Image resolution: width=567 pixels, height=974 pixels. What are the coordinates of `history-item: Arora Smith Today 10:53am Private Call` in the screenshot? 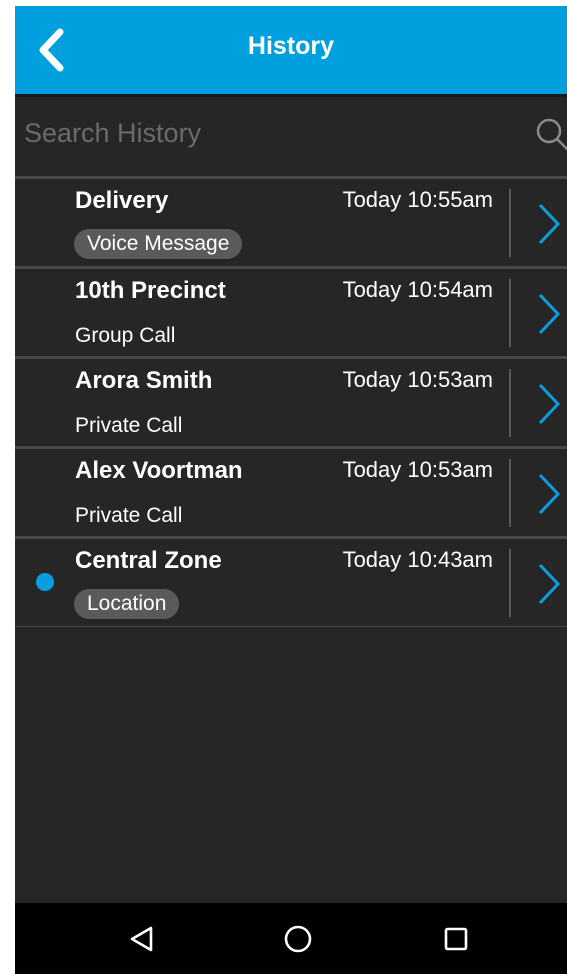 It's located at (291, 401).